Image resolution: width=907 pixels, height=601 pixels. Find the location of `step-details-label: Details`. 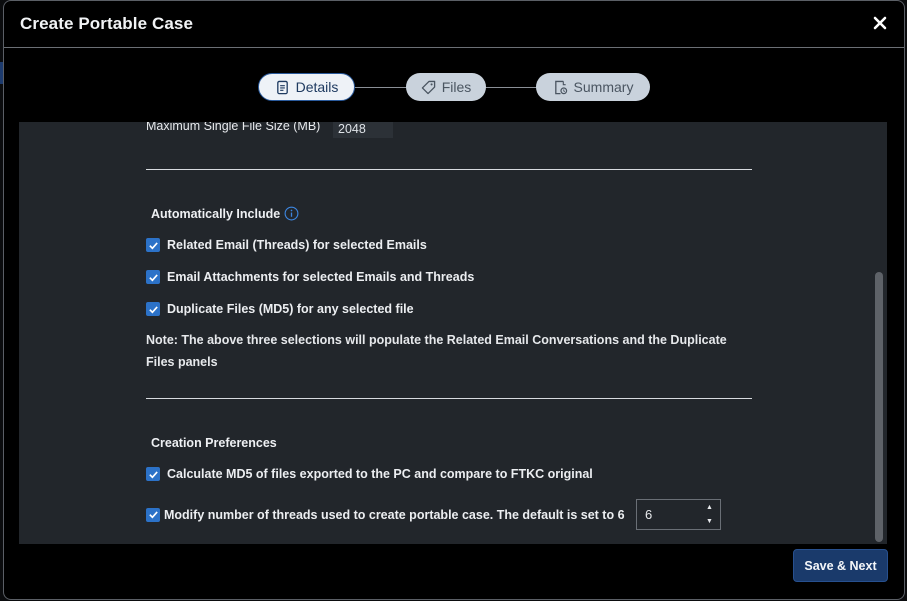

step-details-label: Details is located at coordinates (317, 87).